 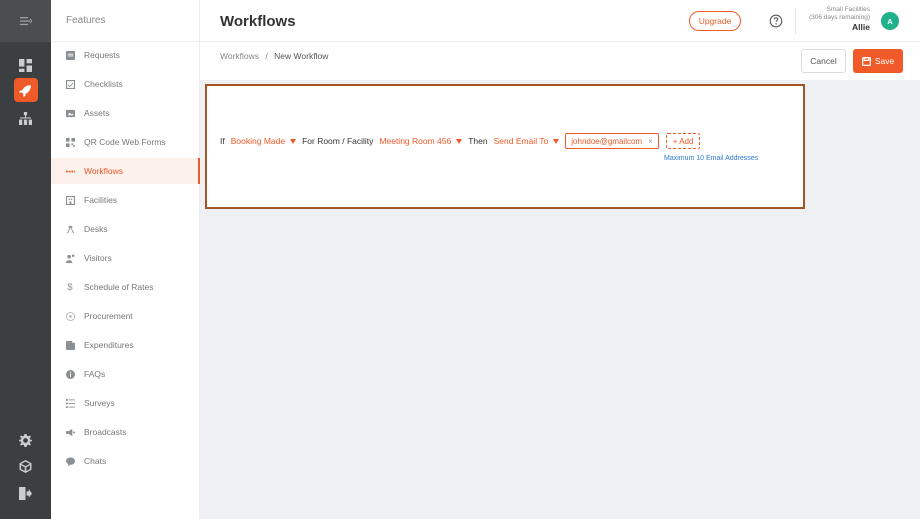 What do you see at coordinates (25, 466) in the screenshot?
I see `cube-icon` at bounding box center [25, 466].